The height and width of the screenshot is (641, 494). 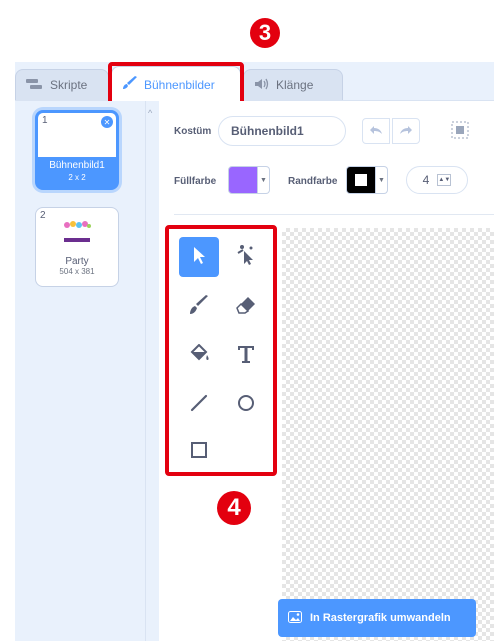 I want to click on party-thumbnail, so click(x=77, y=232).